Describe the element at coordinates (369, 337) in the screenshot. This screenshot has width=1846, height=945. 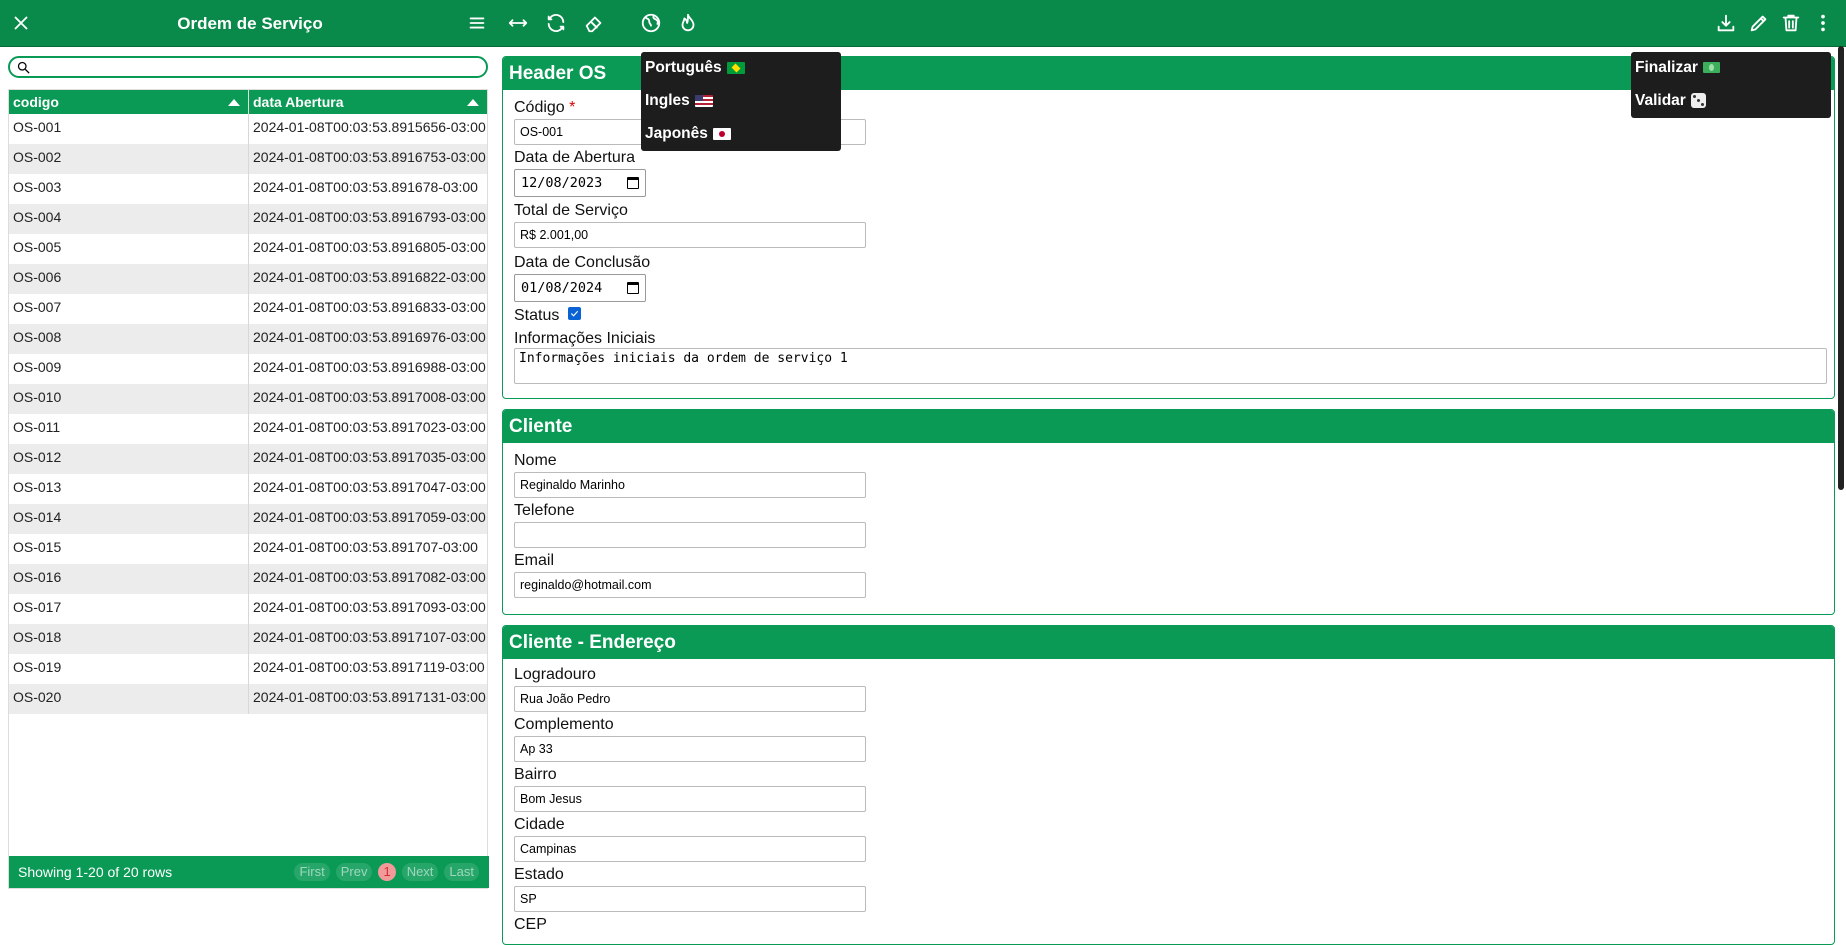
I see `cell-data-abertura: 2024-01-08T00:03:53.8916976-03:00` at that location.